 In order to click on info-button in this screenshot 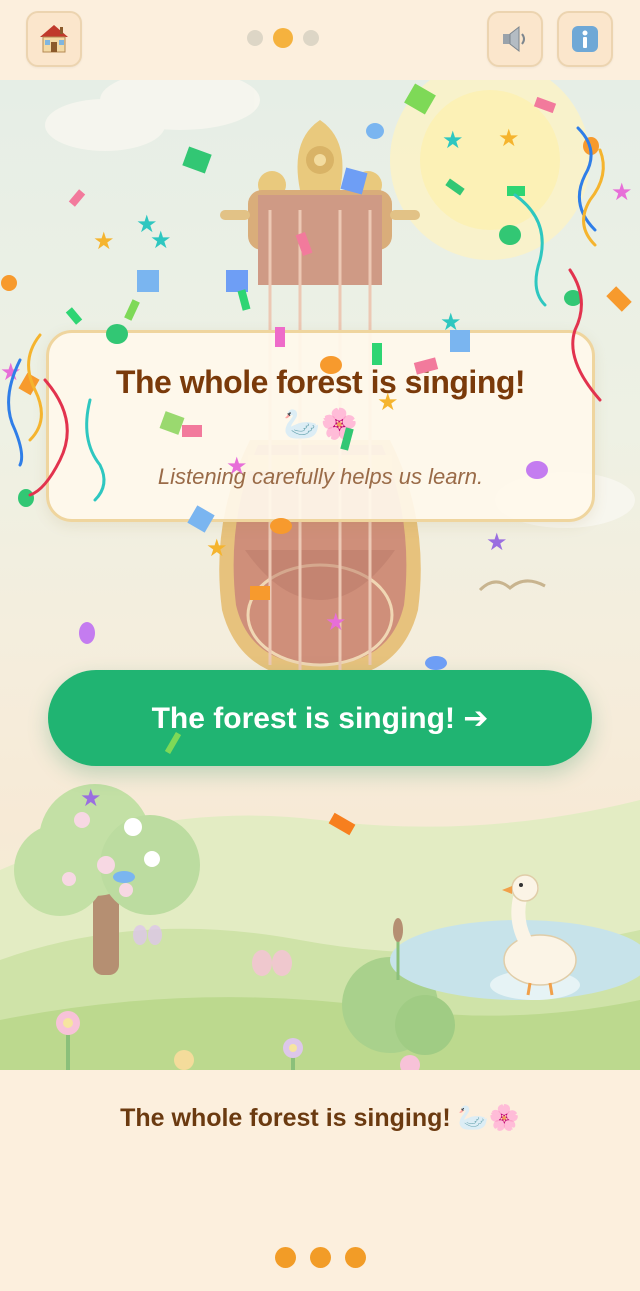, I will do `click(585, 39)`.